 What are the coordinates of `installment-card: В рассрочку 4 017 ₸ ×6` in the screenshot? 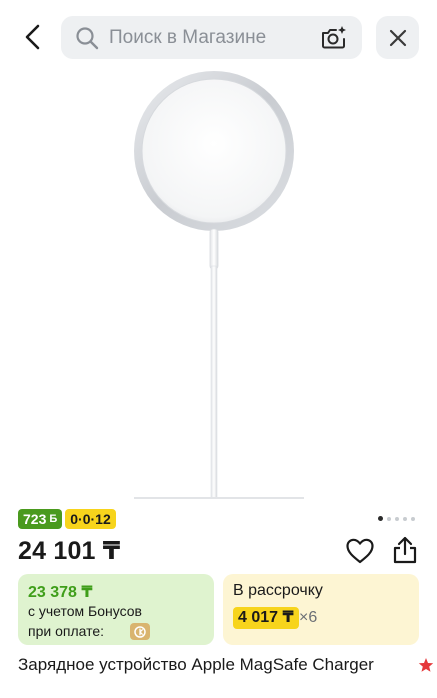 It's located at (321, 609).